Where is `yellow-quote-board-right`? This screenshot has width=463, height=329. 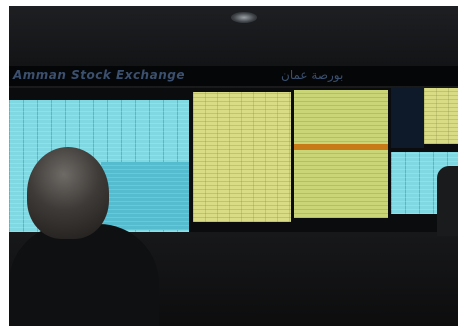
yellow-quote-board-right is located at coordinates (441, 116).